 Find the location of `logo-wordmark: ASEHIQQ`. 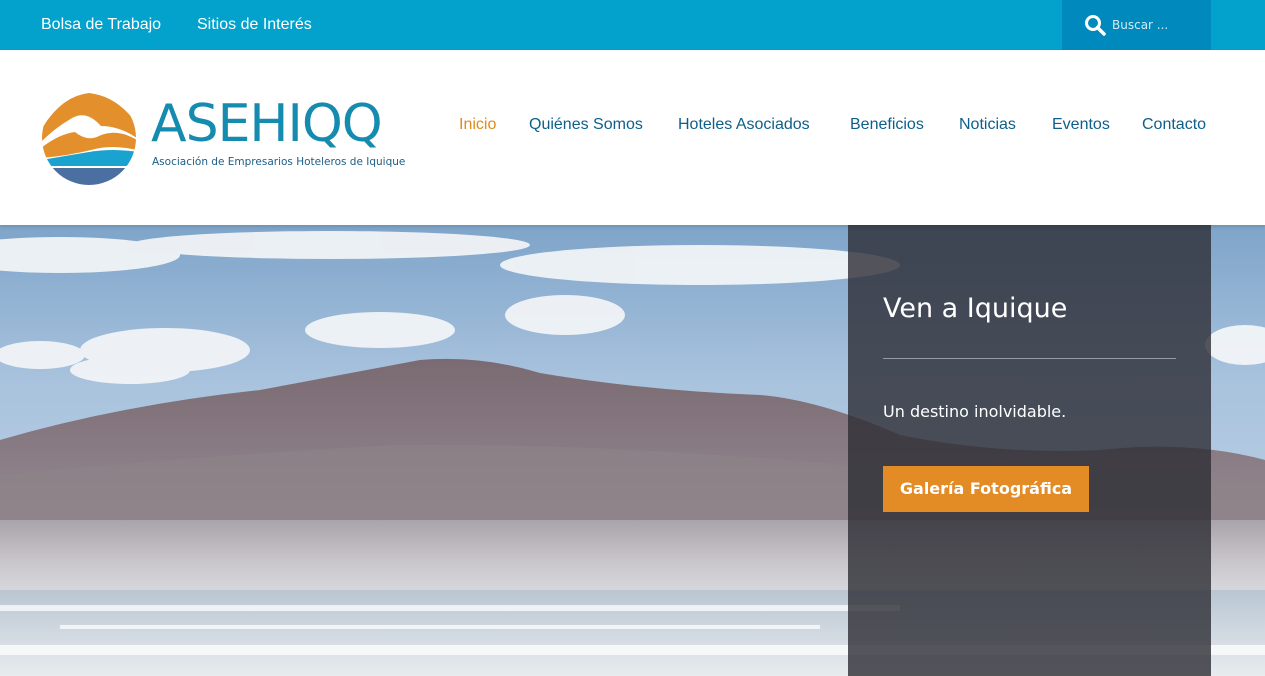

logo-wordmark: ASEHIQQ is located at coordinates (267, 124).